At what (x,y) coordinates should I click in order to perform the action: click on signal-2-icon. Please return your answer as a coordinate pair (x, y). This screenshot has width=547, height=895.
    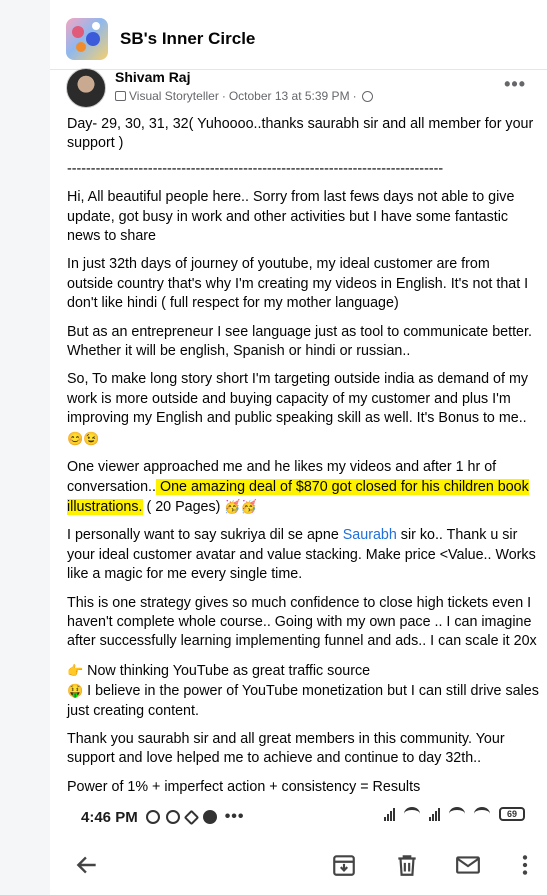
    Looking at the image, I should click on (434, 814).